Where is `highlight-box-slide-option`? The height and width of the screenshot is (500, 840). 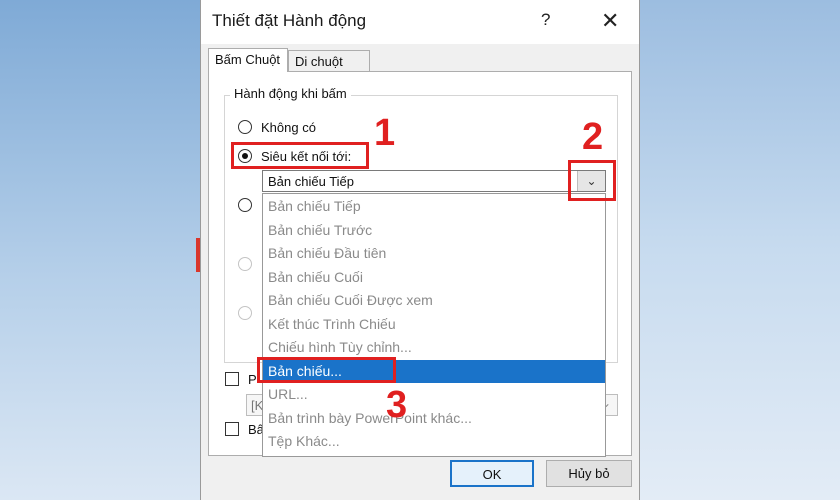 highlight-box-slide-option is located at coordinates (326, 370).